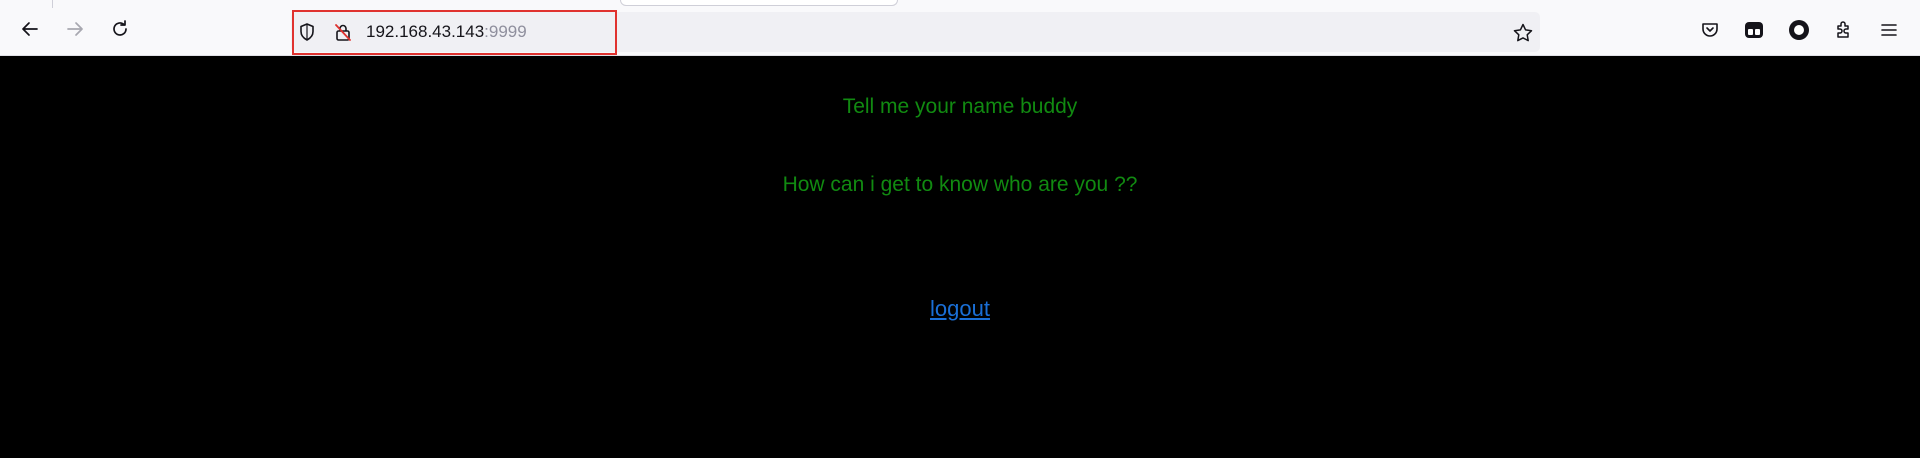 The image size is (1920, 458). What do you see at coordinates (1889, 30) in the screenshot?
I see `hamburger-menu-icon` at bounding box center [1889, 30].